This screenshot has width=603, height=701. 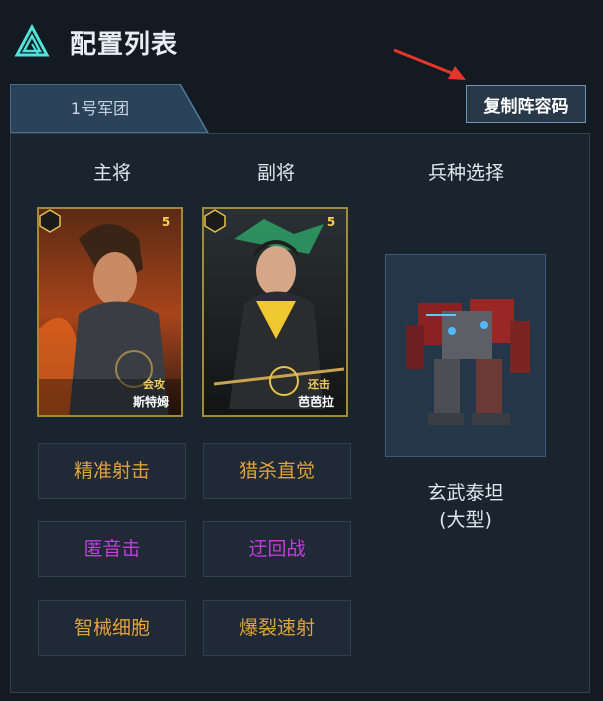 I want to click on main-skill-1: 精准射击, so click(x=112, y=471).